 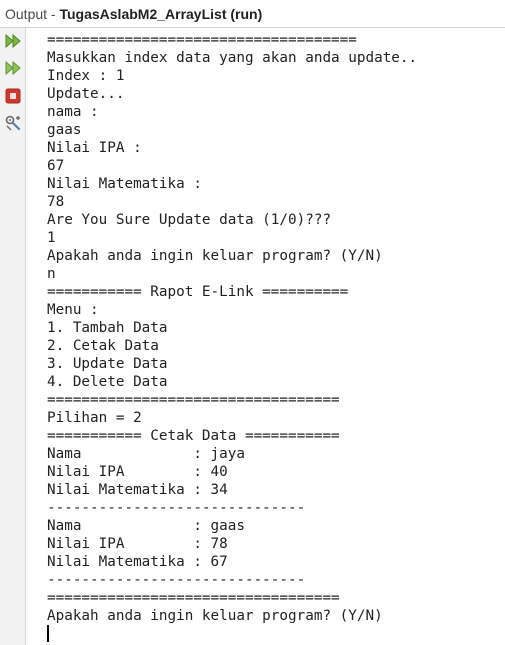 What do you see at coordinates (198, 292) in the screenshot?
I see `console-line: =========== Rapot E-Link ==========` at bounding box center [198, 292].